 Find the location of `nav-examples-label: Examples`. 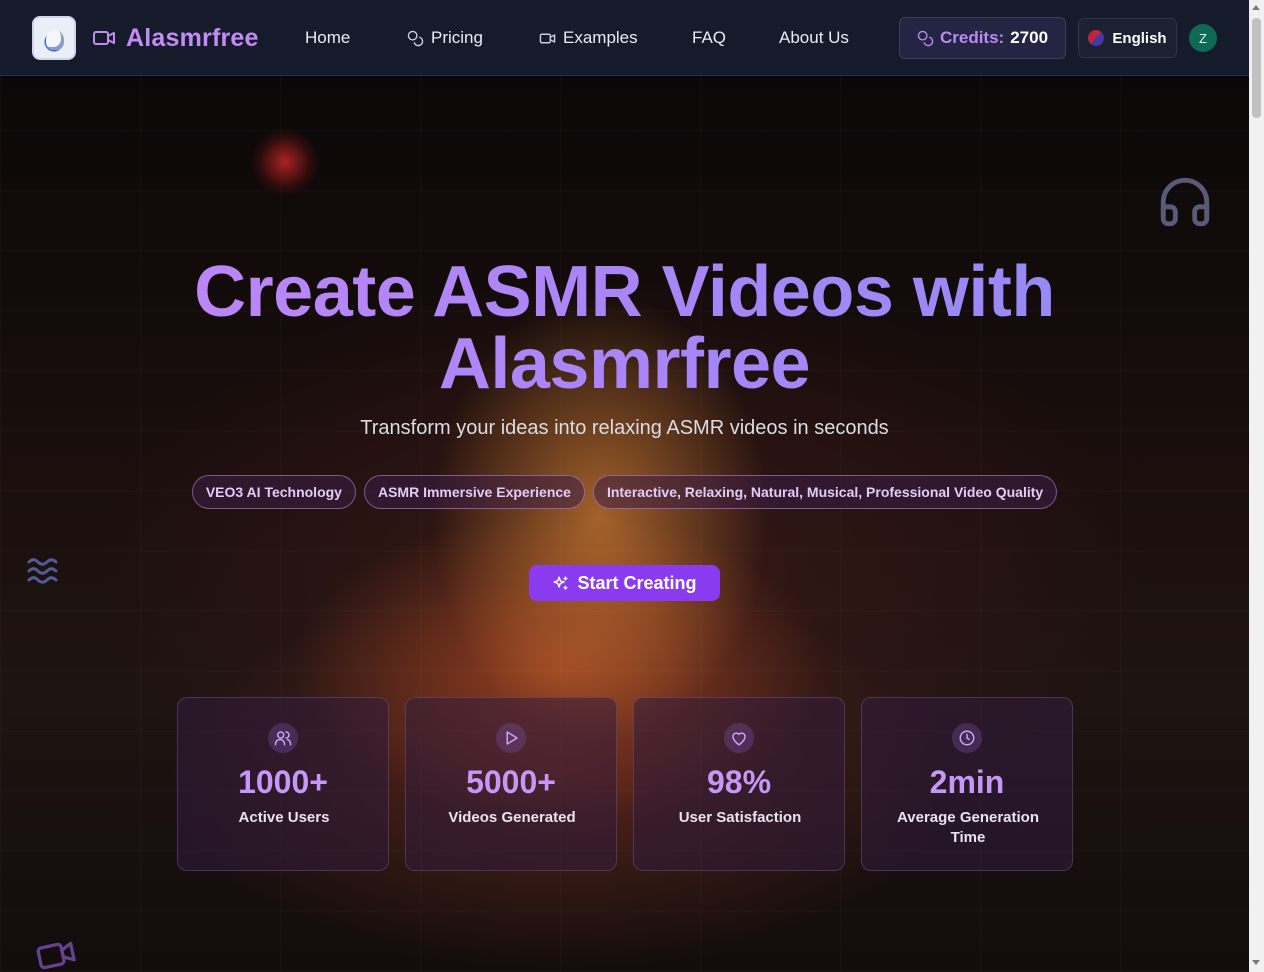

nav-examples-label: Examples is located at coordinates (600, 37).